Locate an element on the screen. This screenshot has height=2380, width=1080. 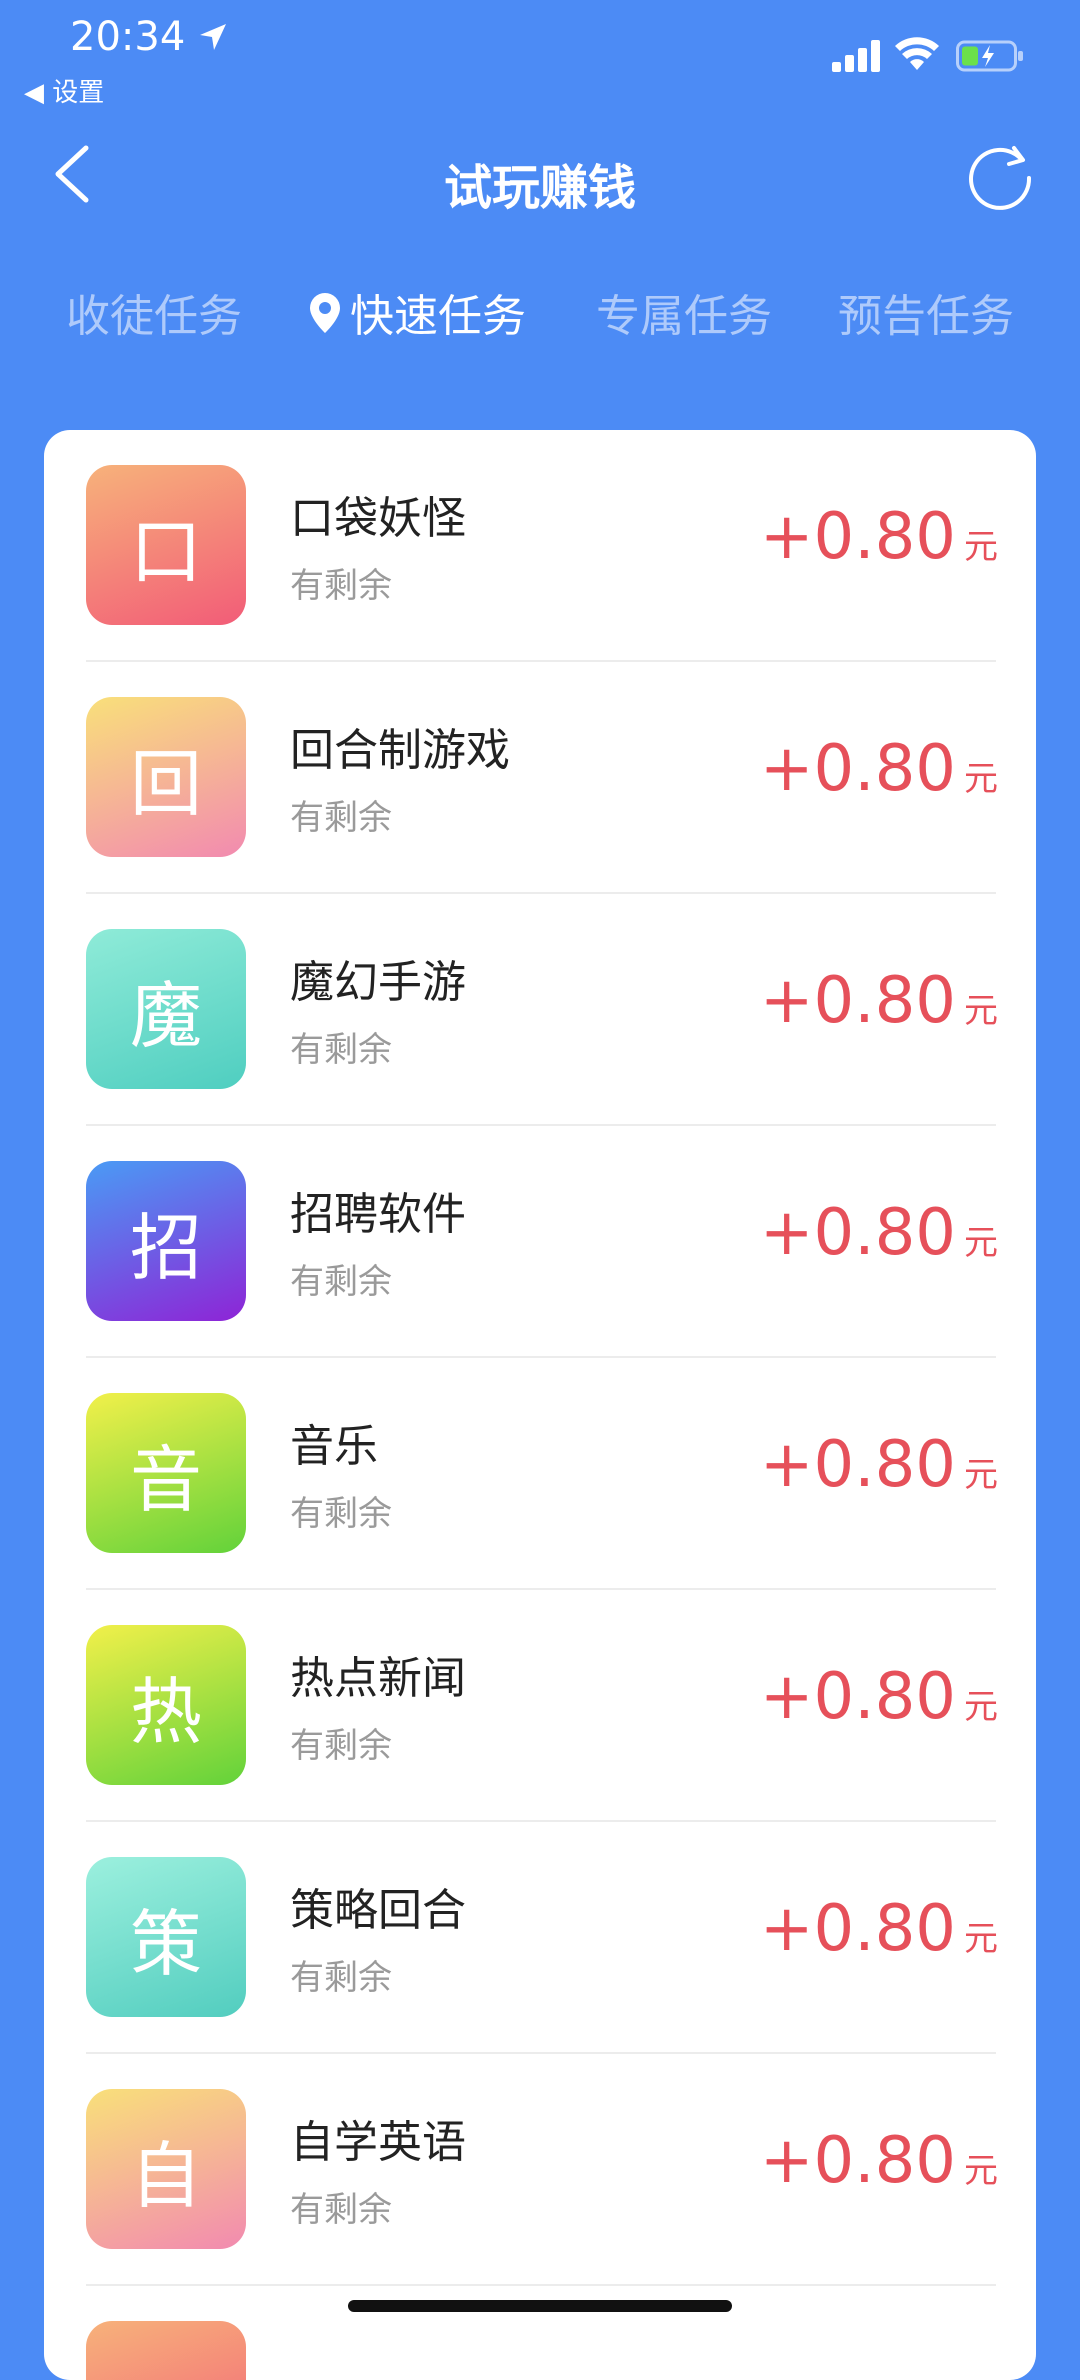
task-row: 策策略回合有剩余 +0.80 元 is located at coordinates (540, 1938).